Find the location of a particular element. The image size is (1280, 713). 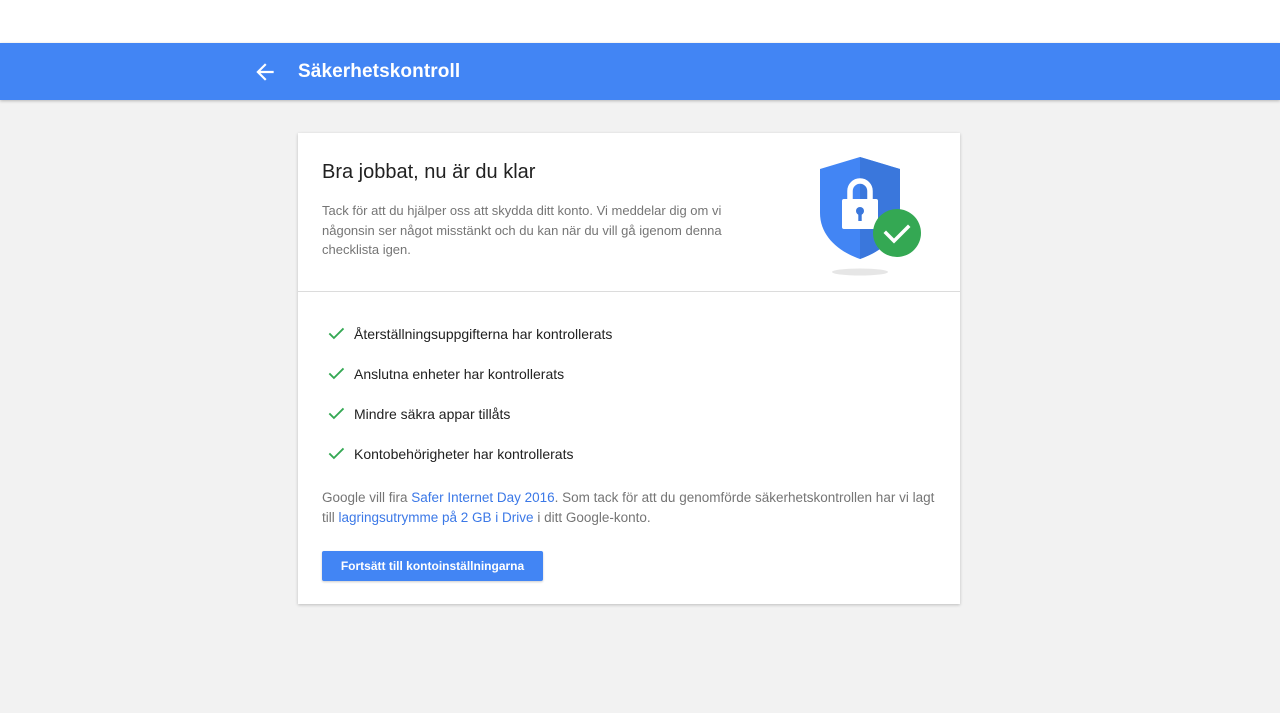

checklist-item-label: Mindre säkra appar tillåts is located at coordinates (432, 414).